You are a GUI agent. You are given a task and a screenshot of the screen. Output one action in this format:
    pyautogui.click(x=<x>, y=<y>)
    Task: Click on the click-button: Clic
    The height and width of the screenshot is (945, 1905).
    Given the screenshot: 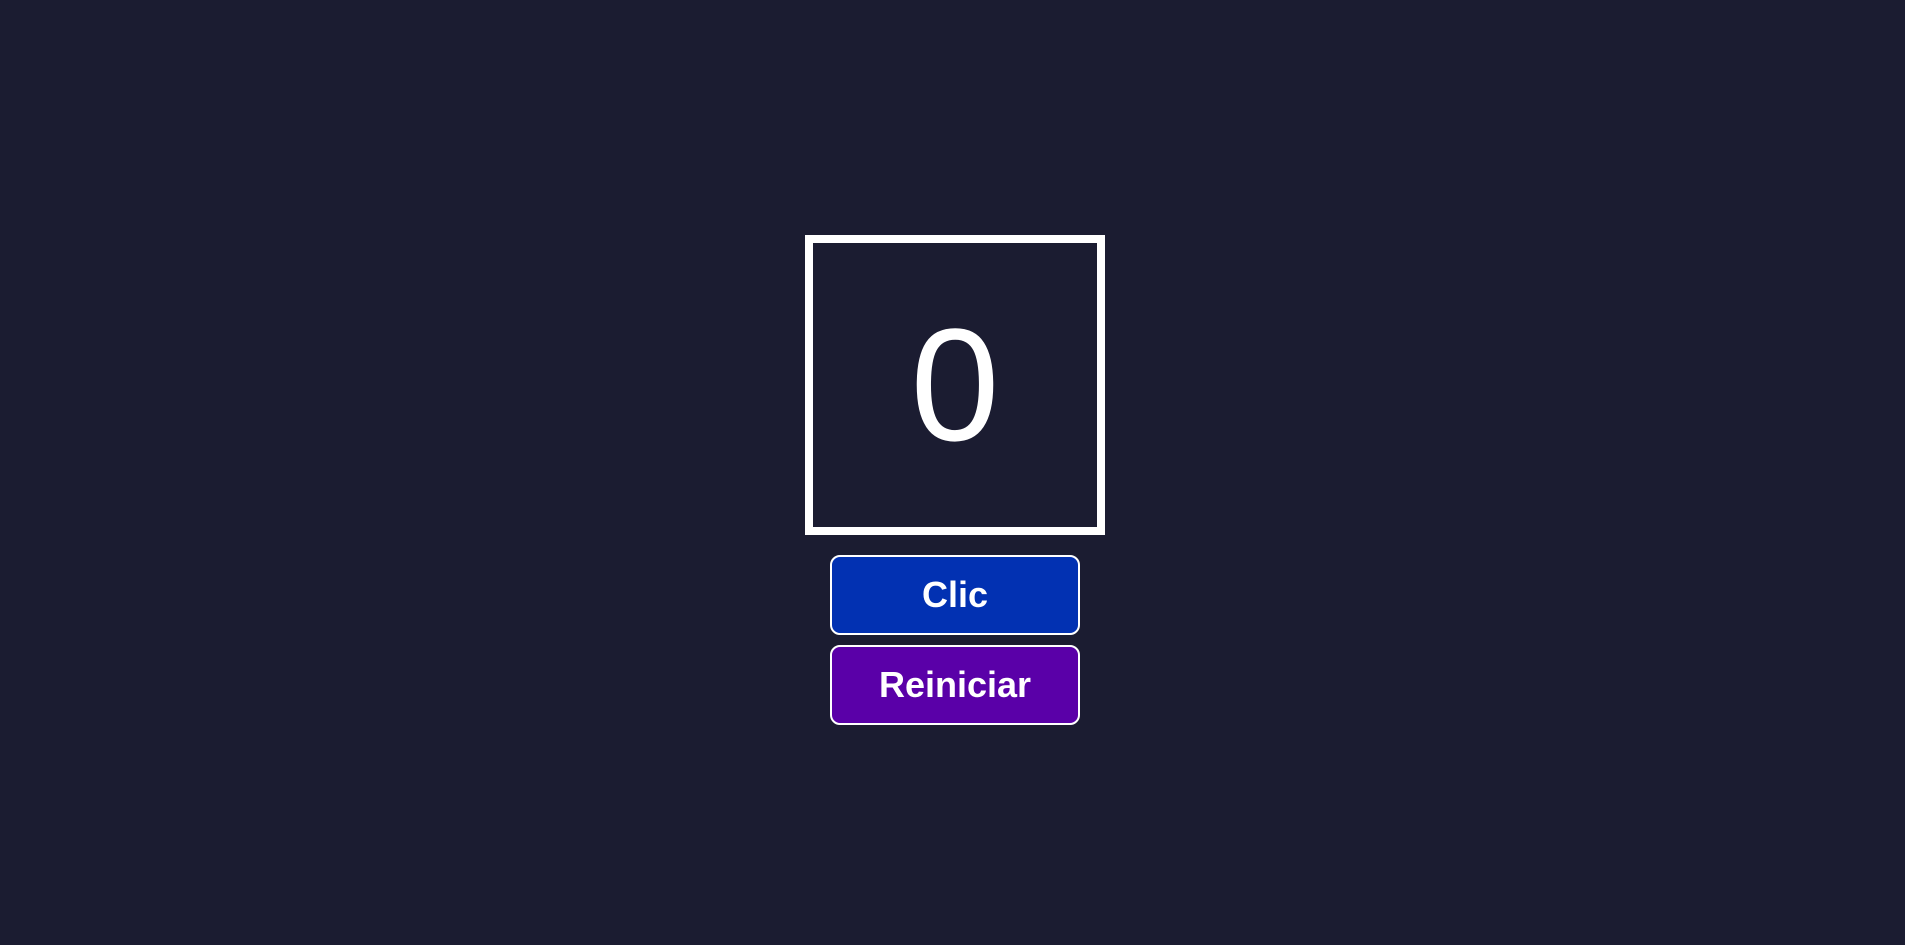 What is the action you would take?
    pyautogui.click(x=955, y=595)
    